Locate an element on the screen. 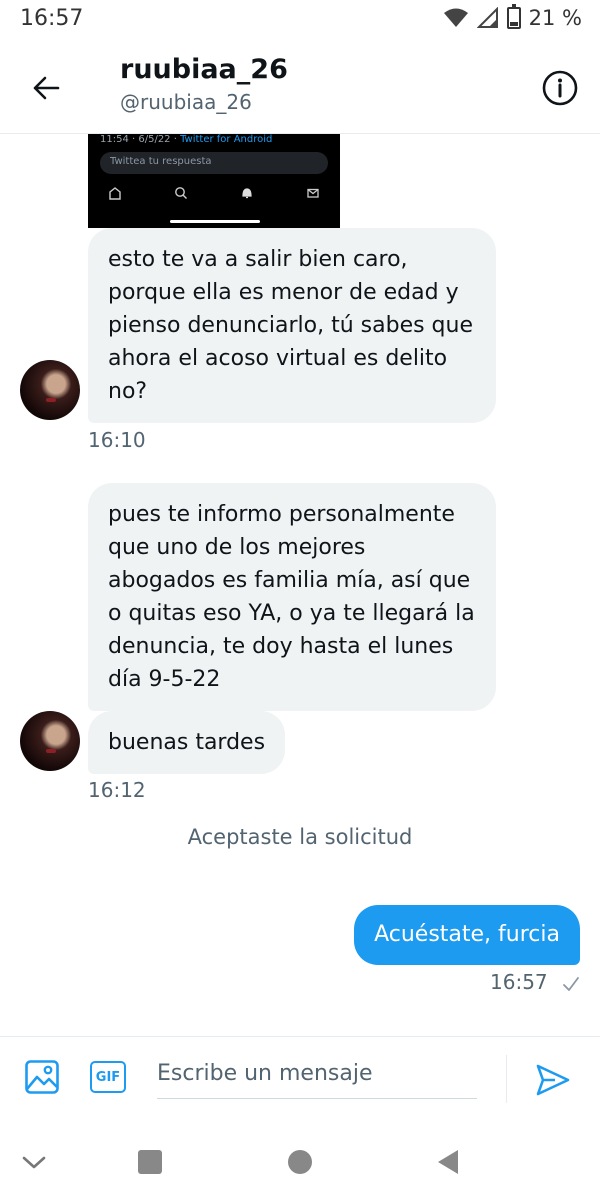  message-bubble-received: buenas tardes is located at coordinates (187, 742).